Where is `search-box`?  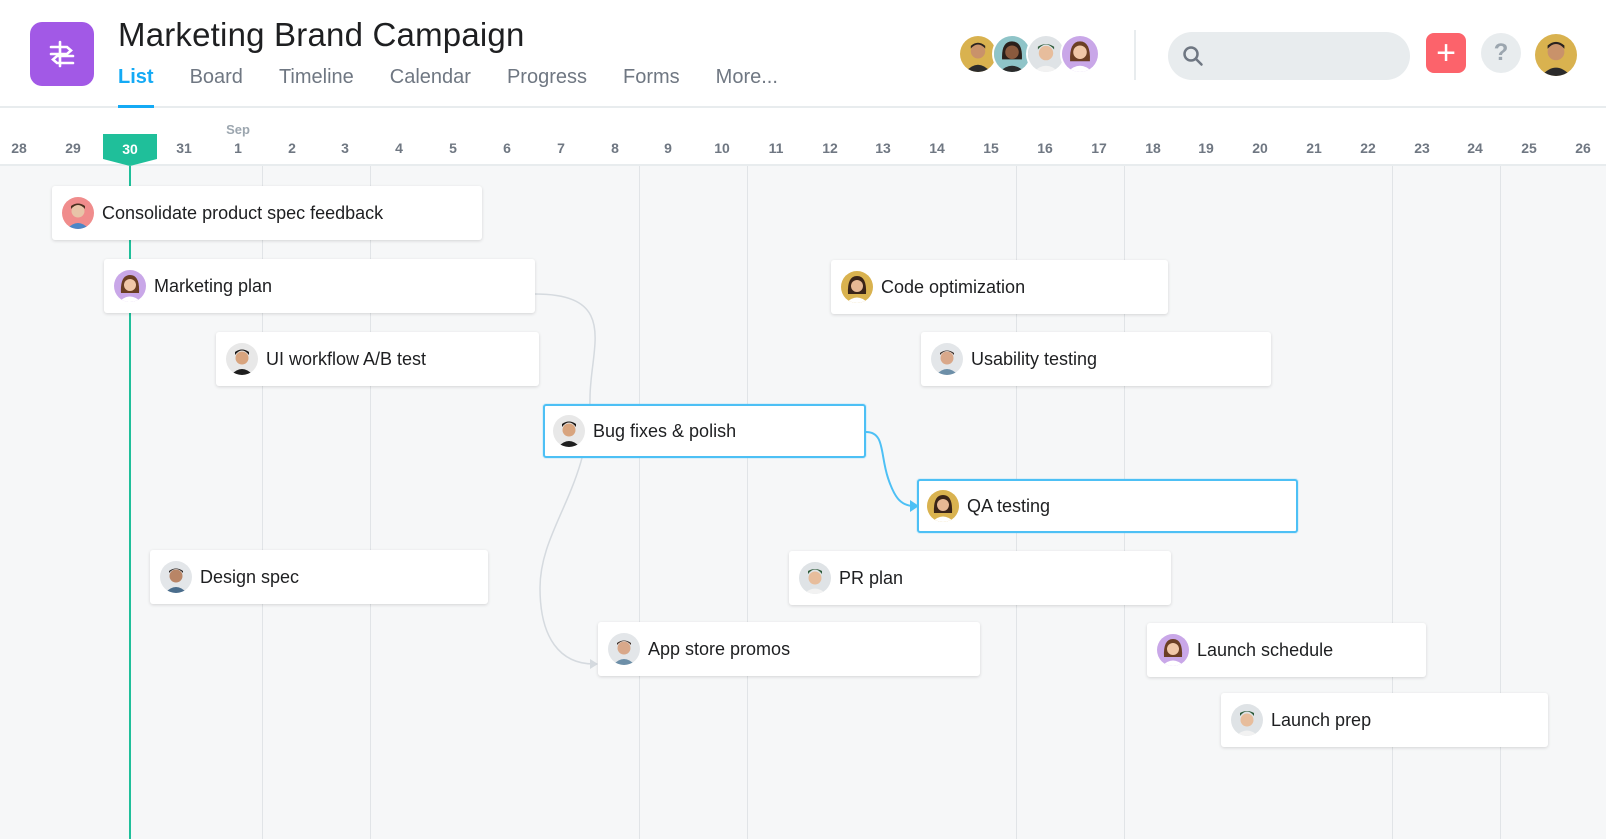
search-box is located at coordinates (1289, 56).